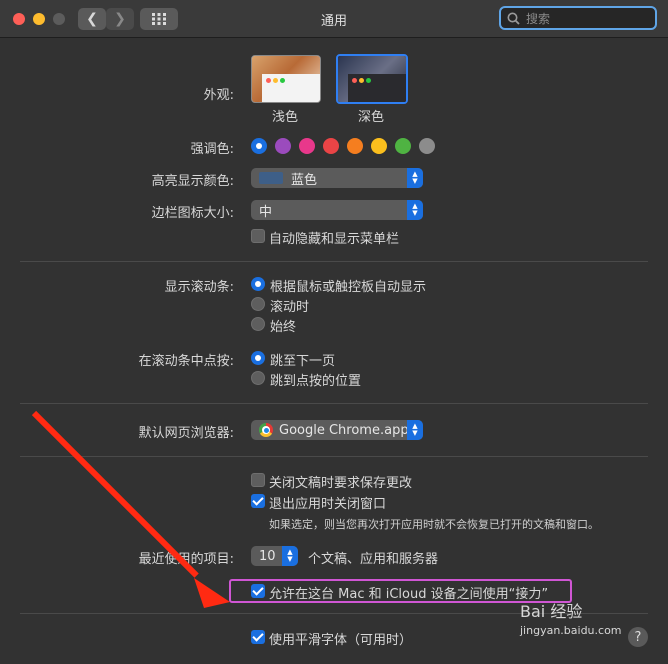 Image resolution: width=668 pixels, height=664 pixels. What do you see at coordinates (285, 117) in the screenshot?
I see `appearance-light-label: 浅色` at bounding box center [285, 117].